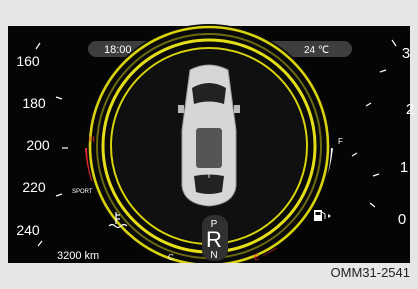 This screenshot has height=289, width=418. I want to click on gear-r-selected: R, so click(214, 239).